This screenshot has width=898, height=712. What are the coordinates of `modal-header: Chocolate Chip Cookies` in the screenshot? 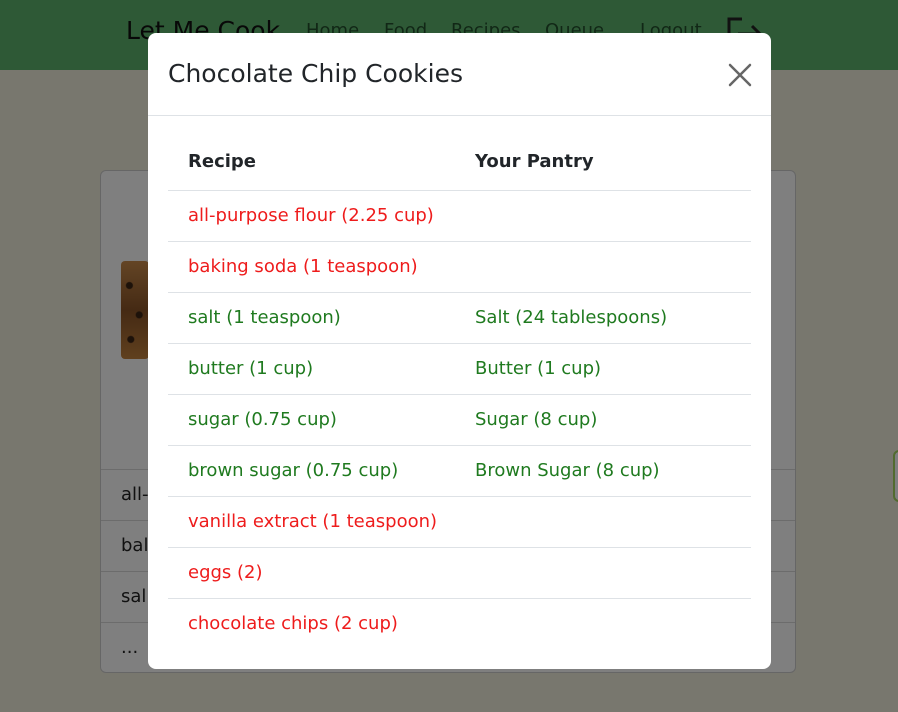 It's located at (459, 74).